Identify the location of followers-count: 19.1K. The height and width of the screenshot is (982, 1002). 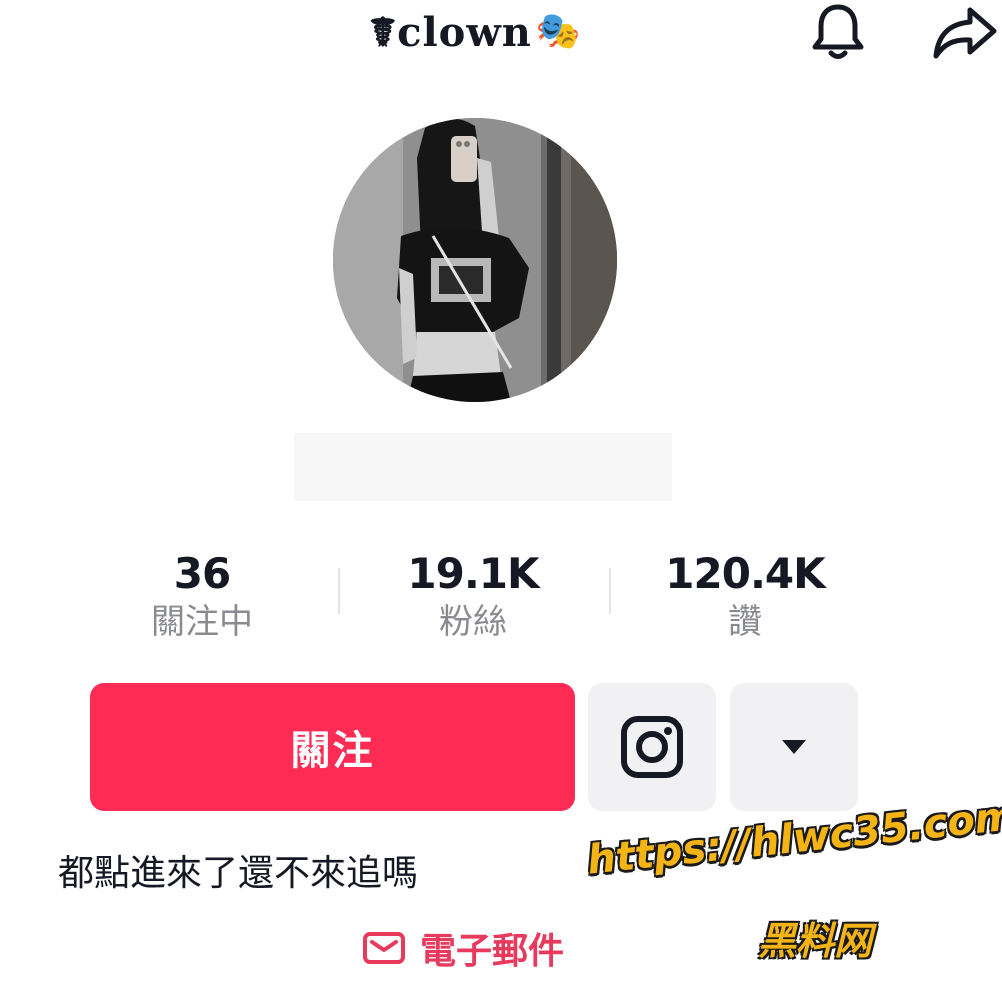
(473, 573).